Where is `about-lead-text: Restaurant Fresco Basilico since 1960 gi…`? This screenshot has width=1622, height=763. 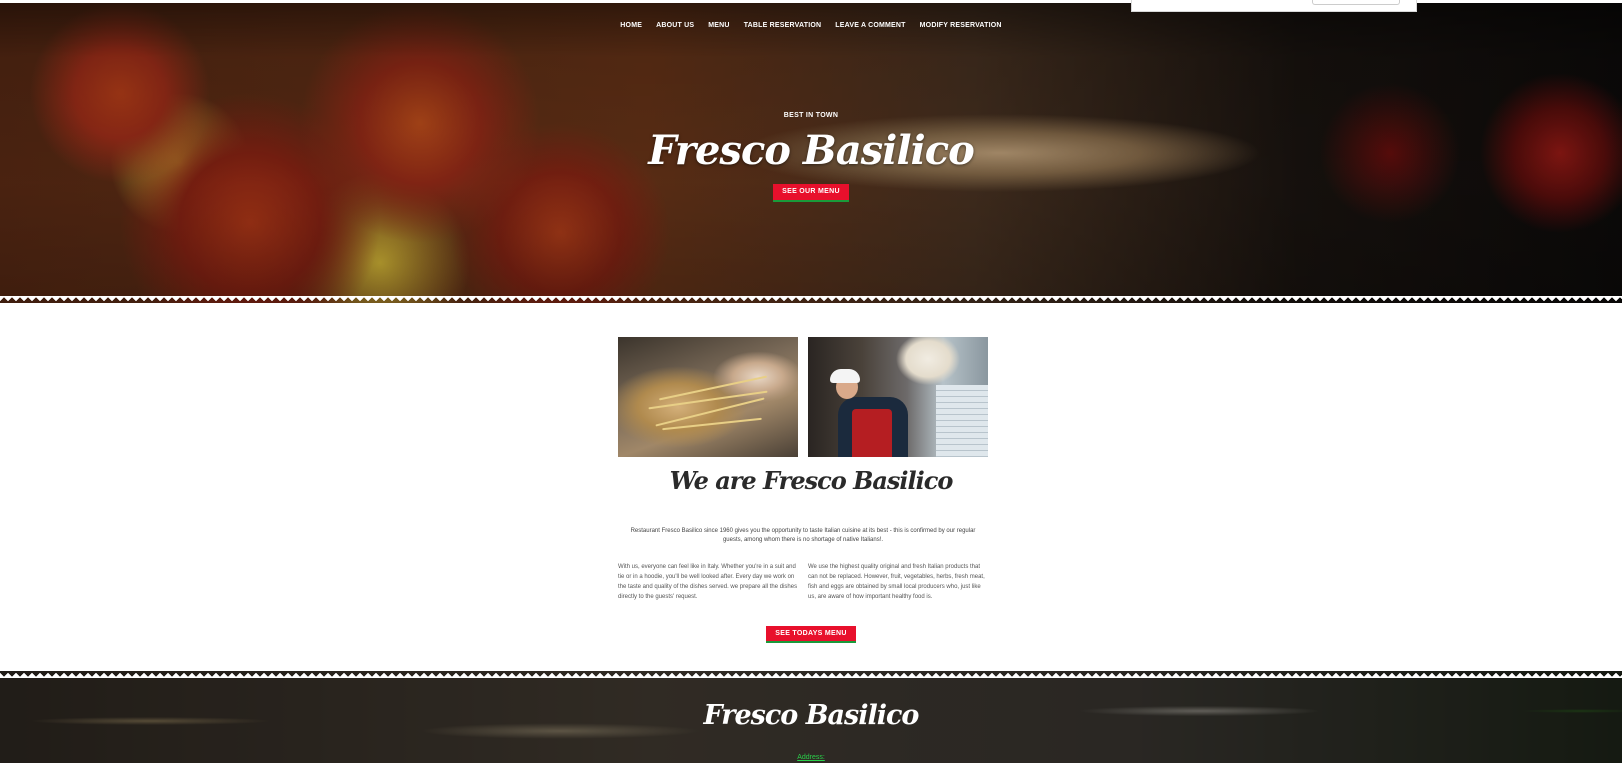 about-lead-text: Restaurant Fresco Basilico since 1960 gi… is located at coordinates (803, 535).